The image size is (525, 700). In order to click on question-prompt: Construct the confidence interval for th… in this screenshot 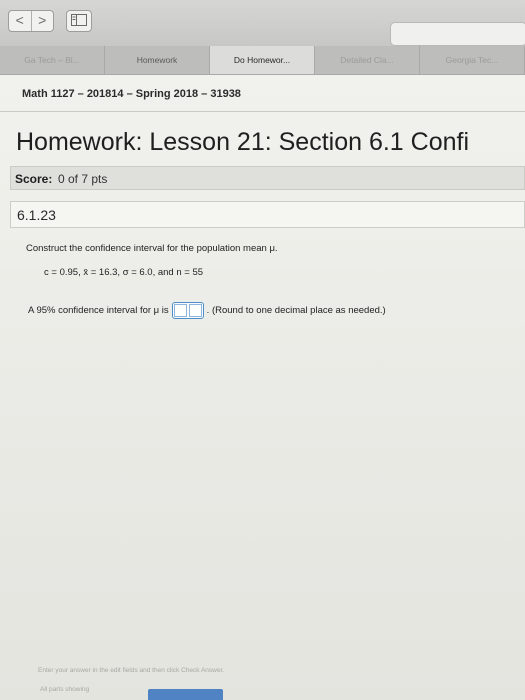, I will do `click(152, 248)`.